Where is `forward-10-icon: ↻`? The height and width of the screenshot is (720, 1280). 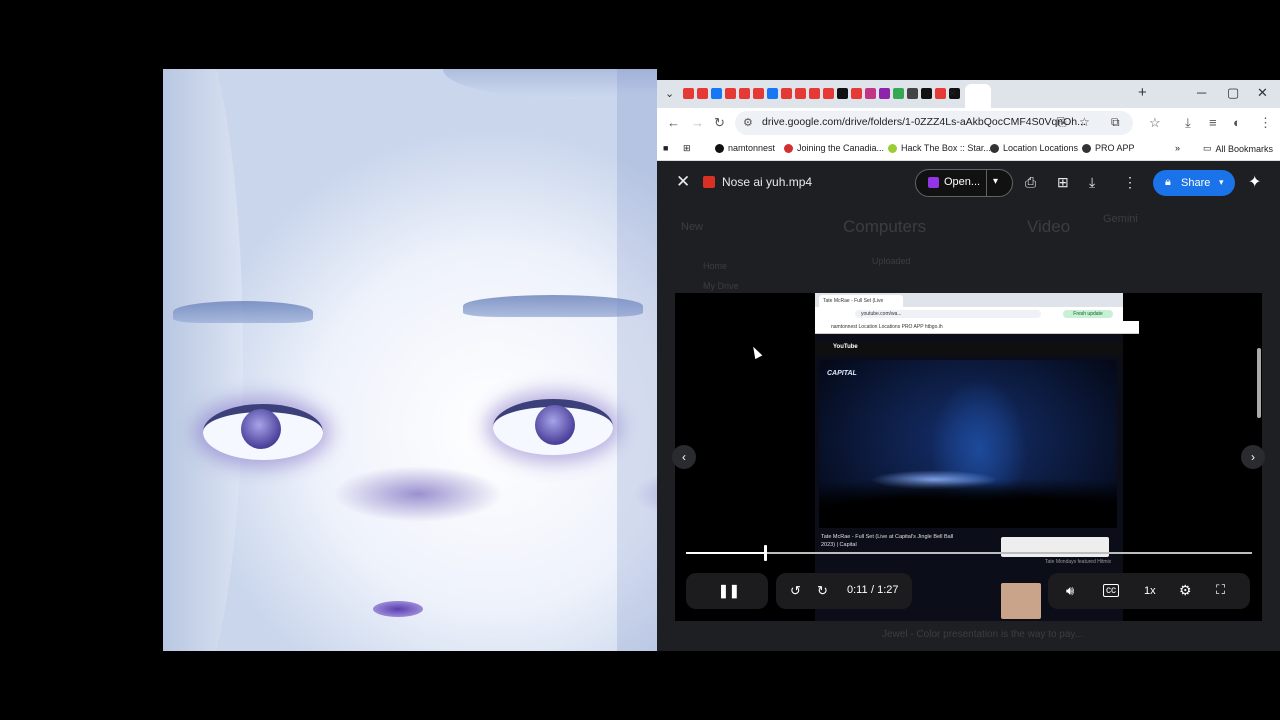 forward-10-icon: ↻ is located at coordinates (822, 591).